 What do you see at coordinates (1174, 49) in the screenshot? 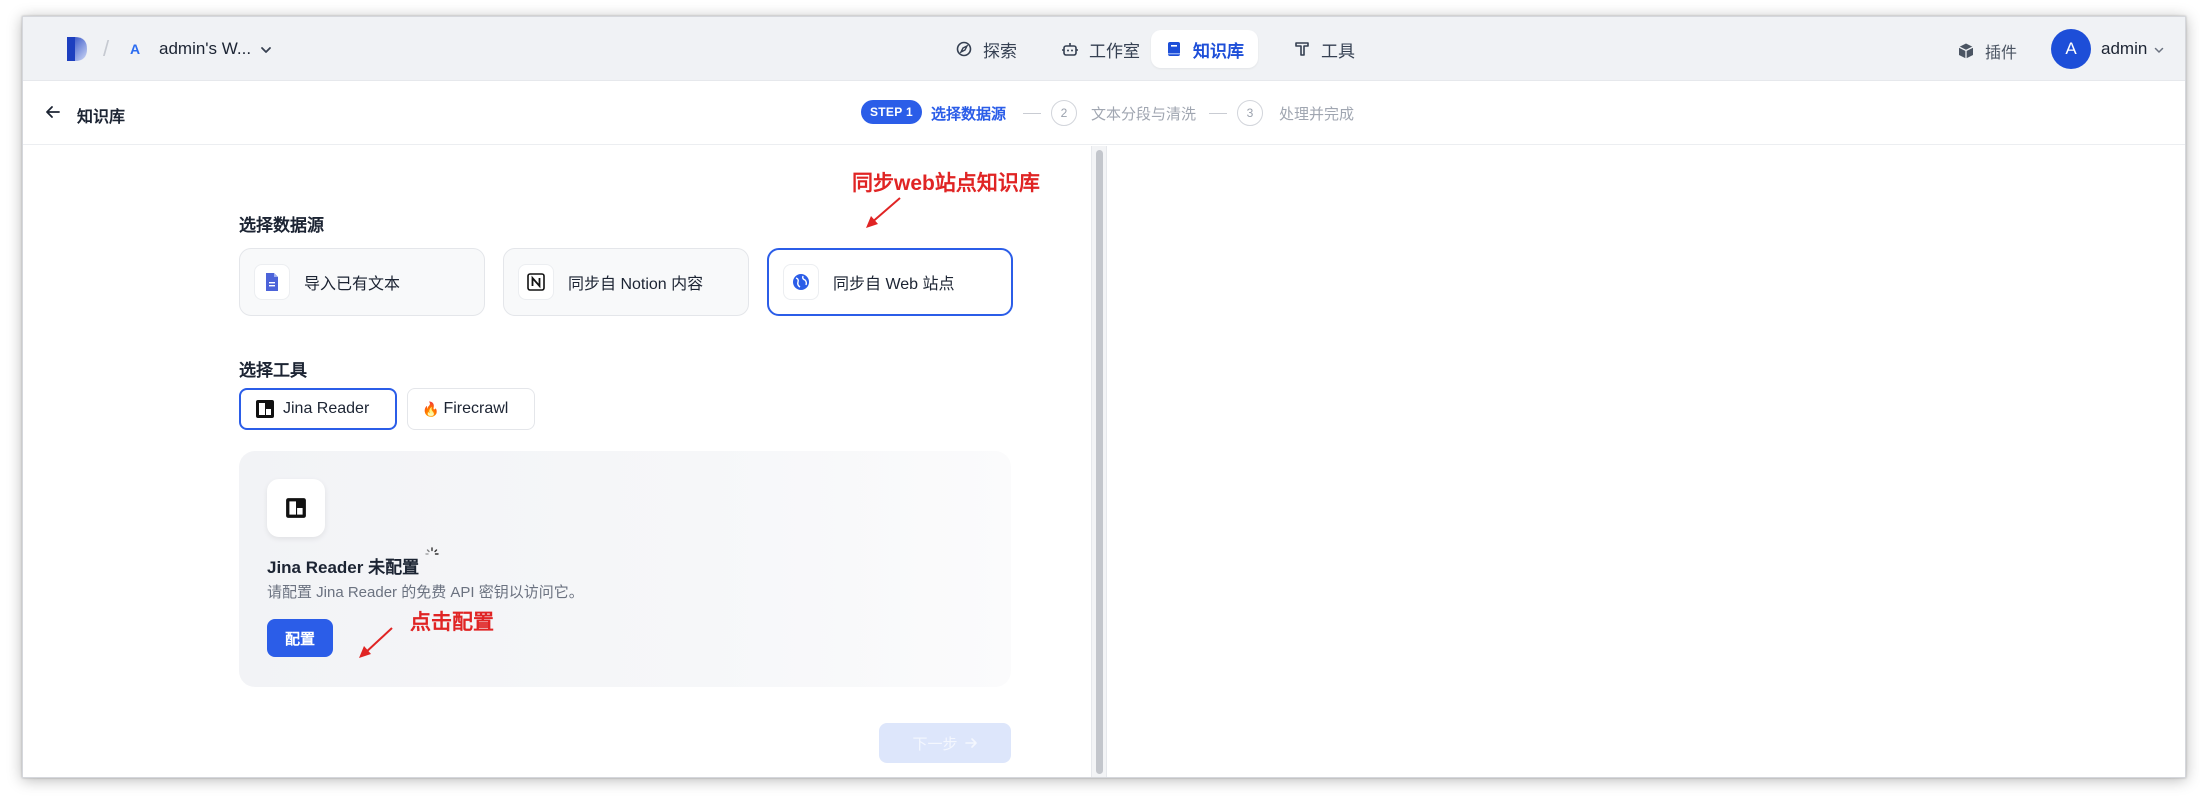
I see `book-icon` at bounding box center [1174, 49].